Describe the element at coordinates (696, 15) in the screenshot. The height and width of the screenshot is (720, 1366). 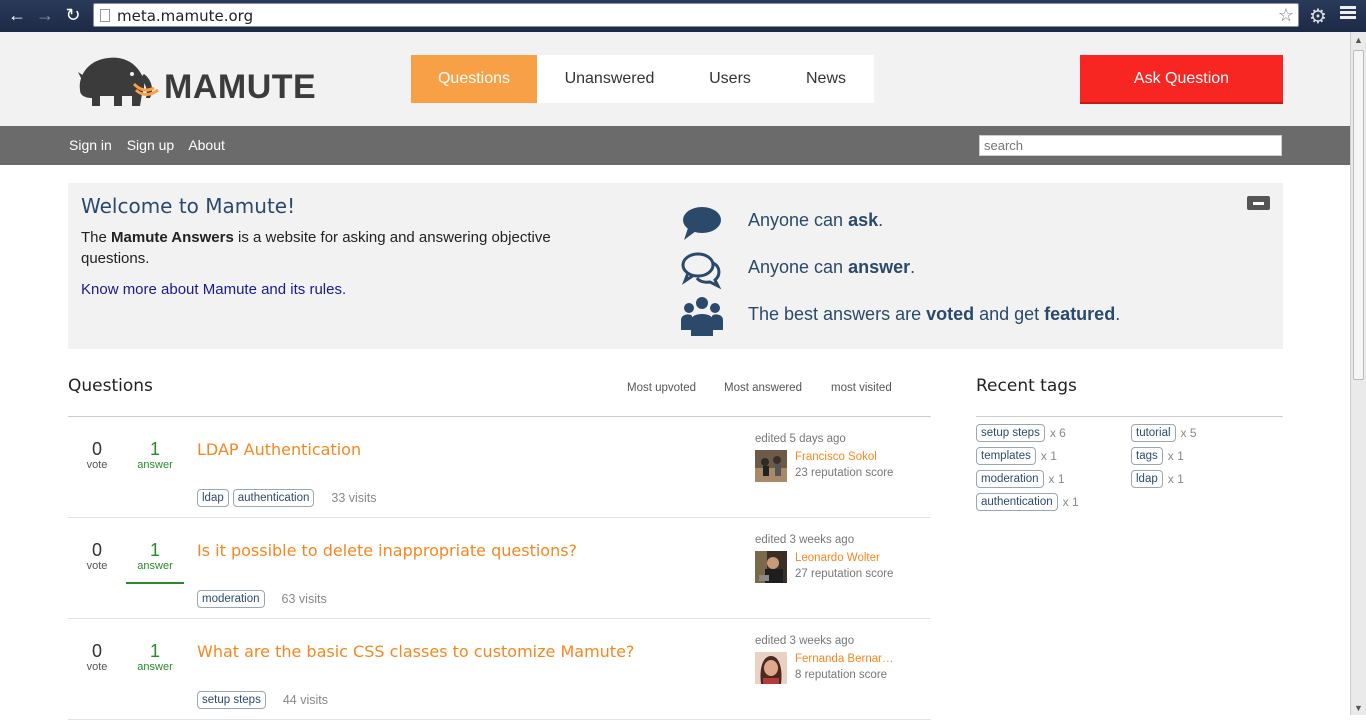
I see `address-bar: meta.mamute.org ☆` at that location.